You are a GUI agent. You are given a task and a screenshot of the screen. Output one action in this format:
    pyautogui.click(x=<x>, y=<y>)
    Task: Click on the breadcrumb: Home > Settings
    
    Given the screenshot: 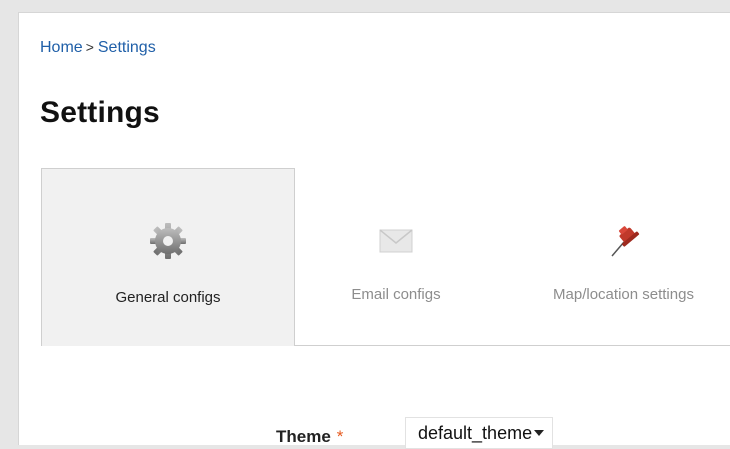 What is the action you would take?
    pyautogui.click(x=98, y=48)
    